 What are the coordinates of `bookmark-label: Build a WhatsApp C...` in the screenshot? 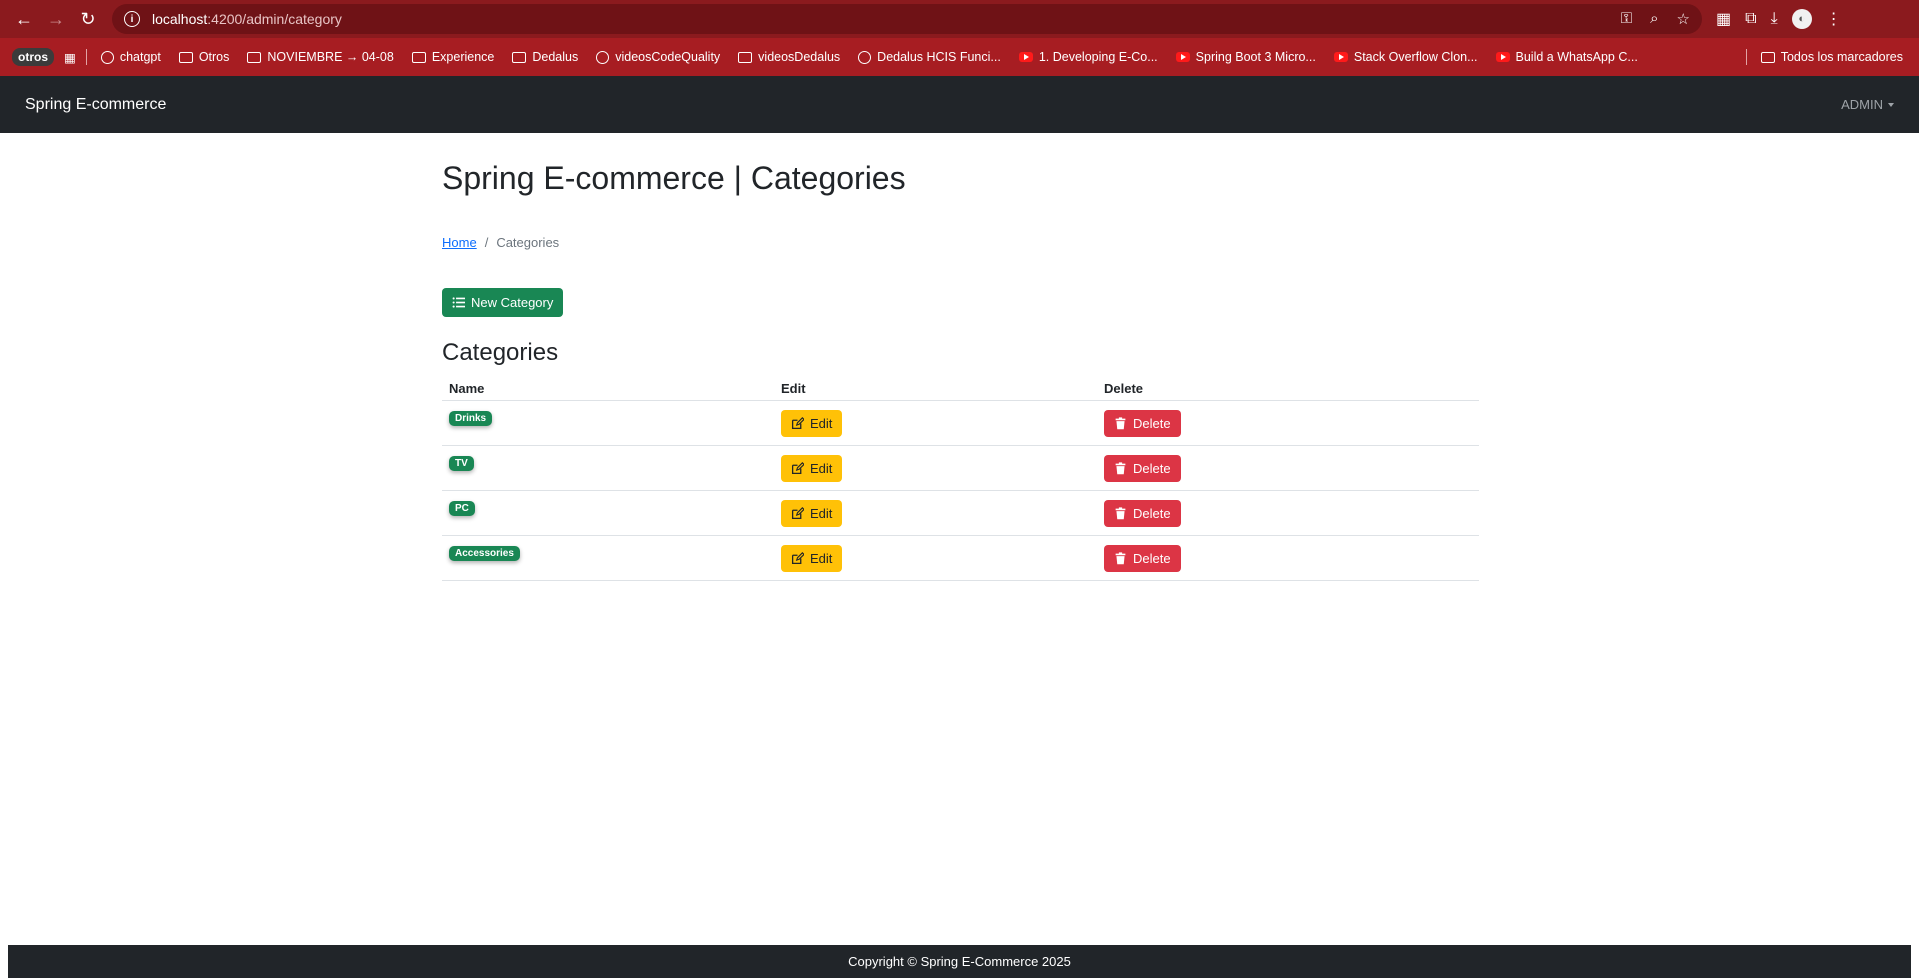 It's located at (1576, 57).